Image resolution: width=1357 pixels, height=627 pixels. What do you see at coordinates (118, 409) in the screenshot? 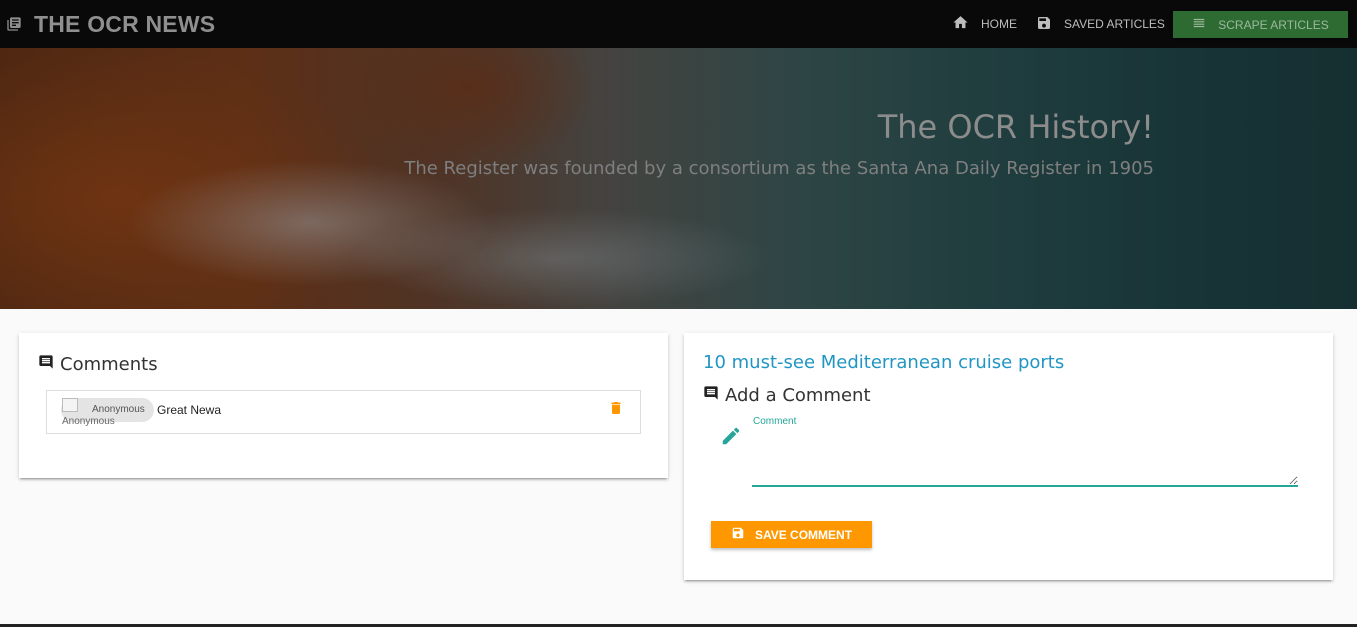
I see `author-name: Anonymous` at bounding box center [118, 409].